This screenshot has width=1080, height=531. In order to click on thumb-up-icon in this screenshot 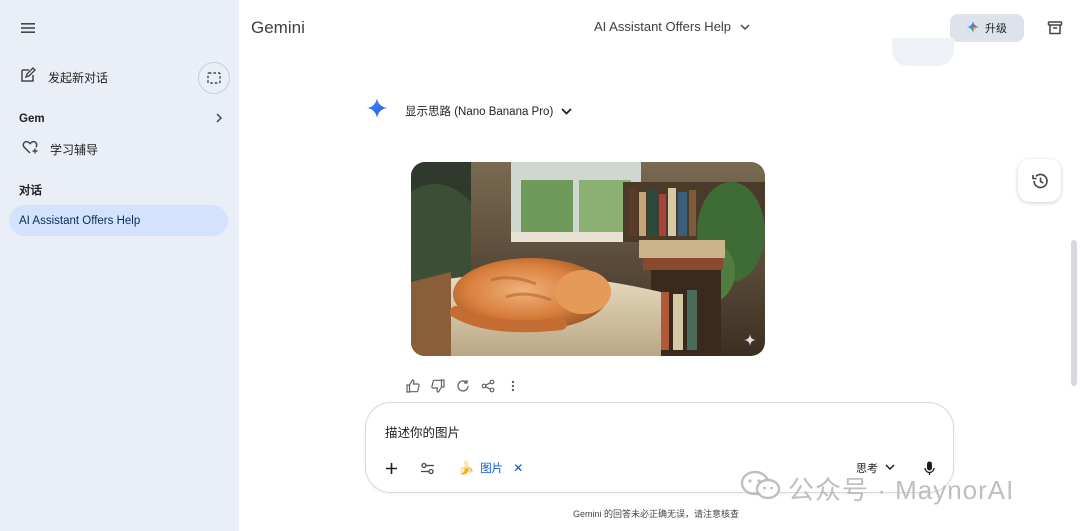, I will do `click(413, 386)`.